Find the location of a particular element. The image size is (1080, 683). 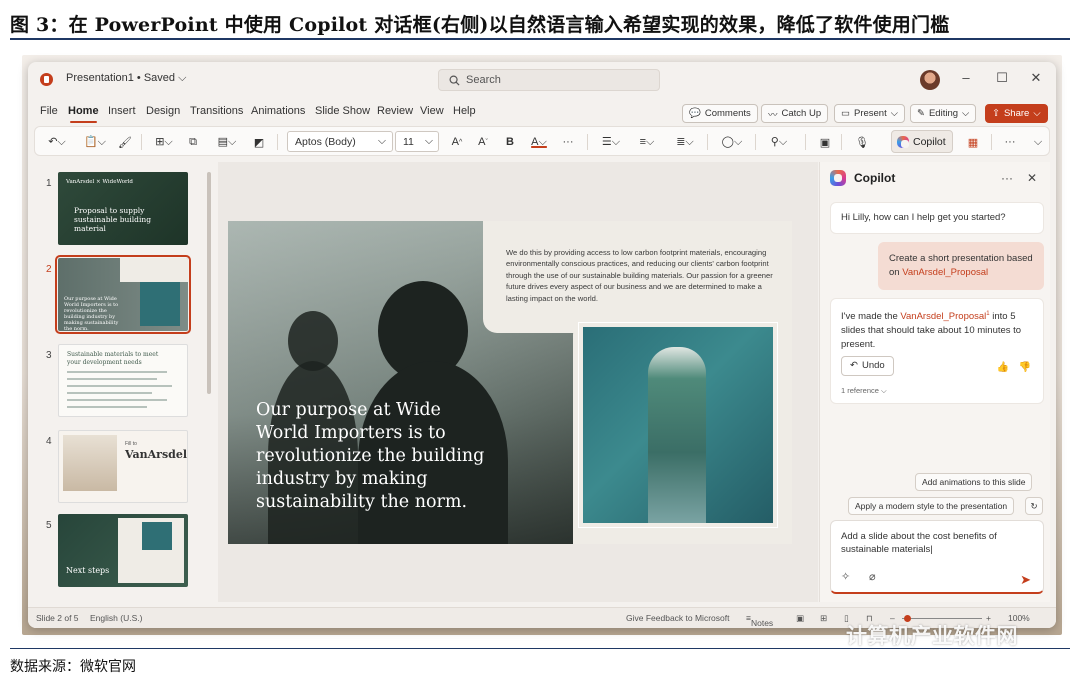

expand-ribbon-icon: ⌵ is located at coordinates (1038, 142).